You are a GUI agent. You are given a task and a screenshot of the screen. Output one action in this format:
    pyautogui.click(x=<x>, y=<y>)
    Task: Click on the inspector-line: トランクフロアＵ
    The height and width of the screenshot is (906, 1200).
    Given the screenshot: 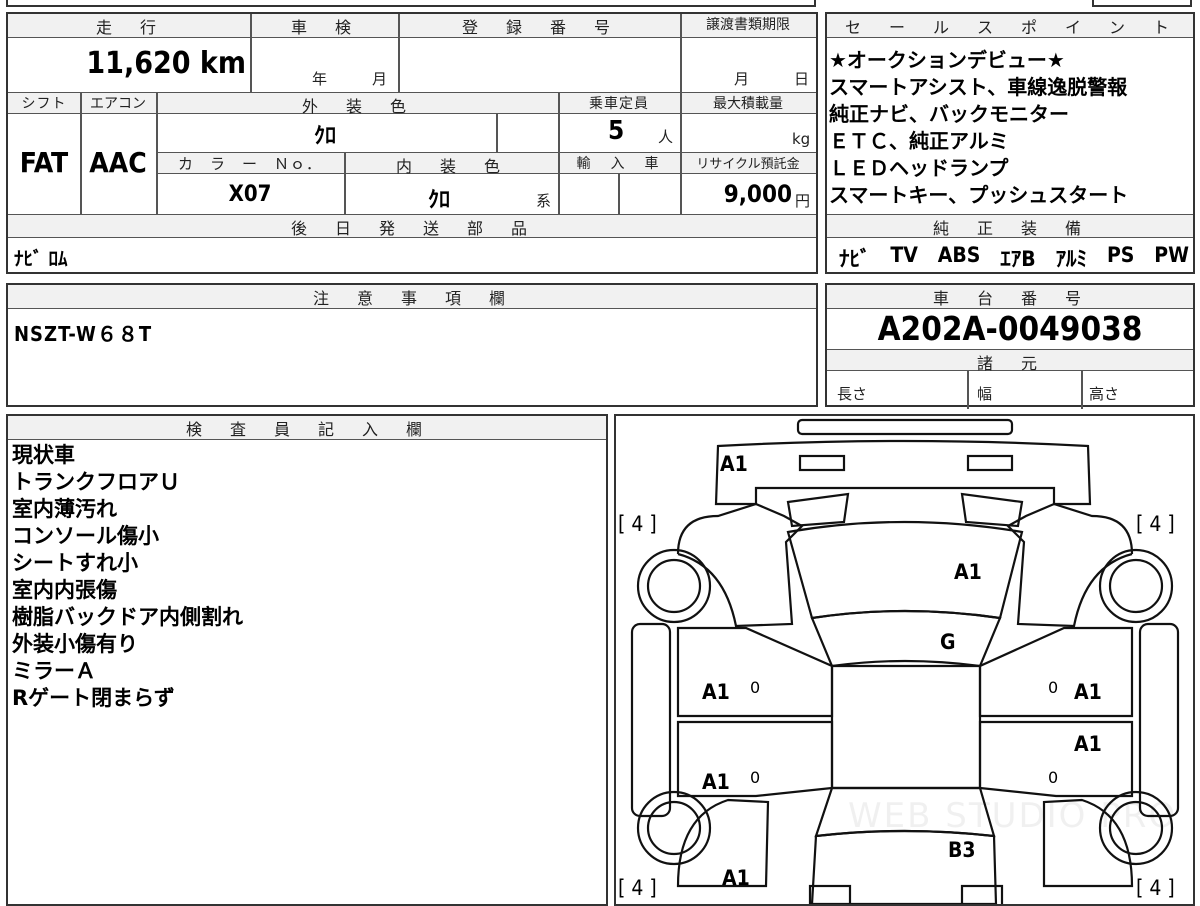 What is the action you would take?
    pyautogui.click(x=96, y=482)
    